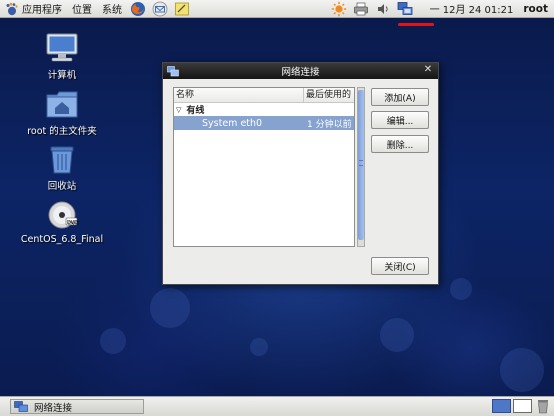 Image resolution: width=554 pixels, height=416 pixels. I want to click on system-menu-label: 系统, so click(112, 10).